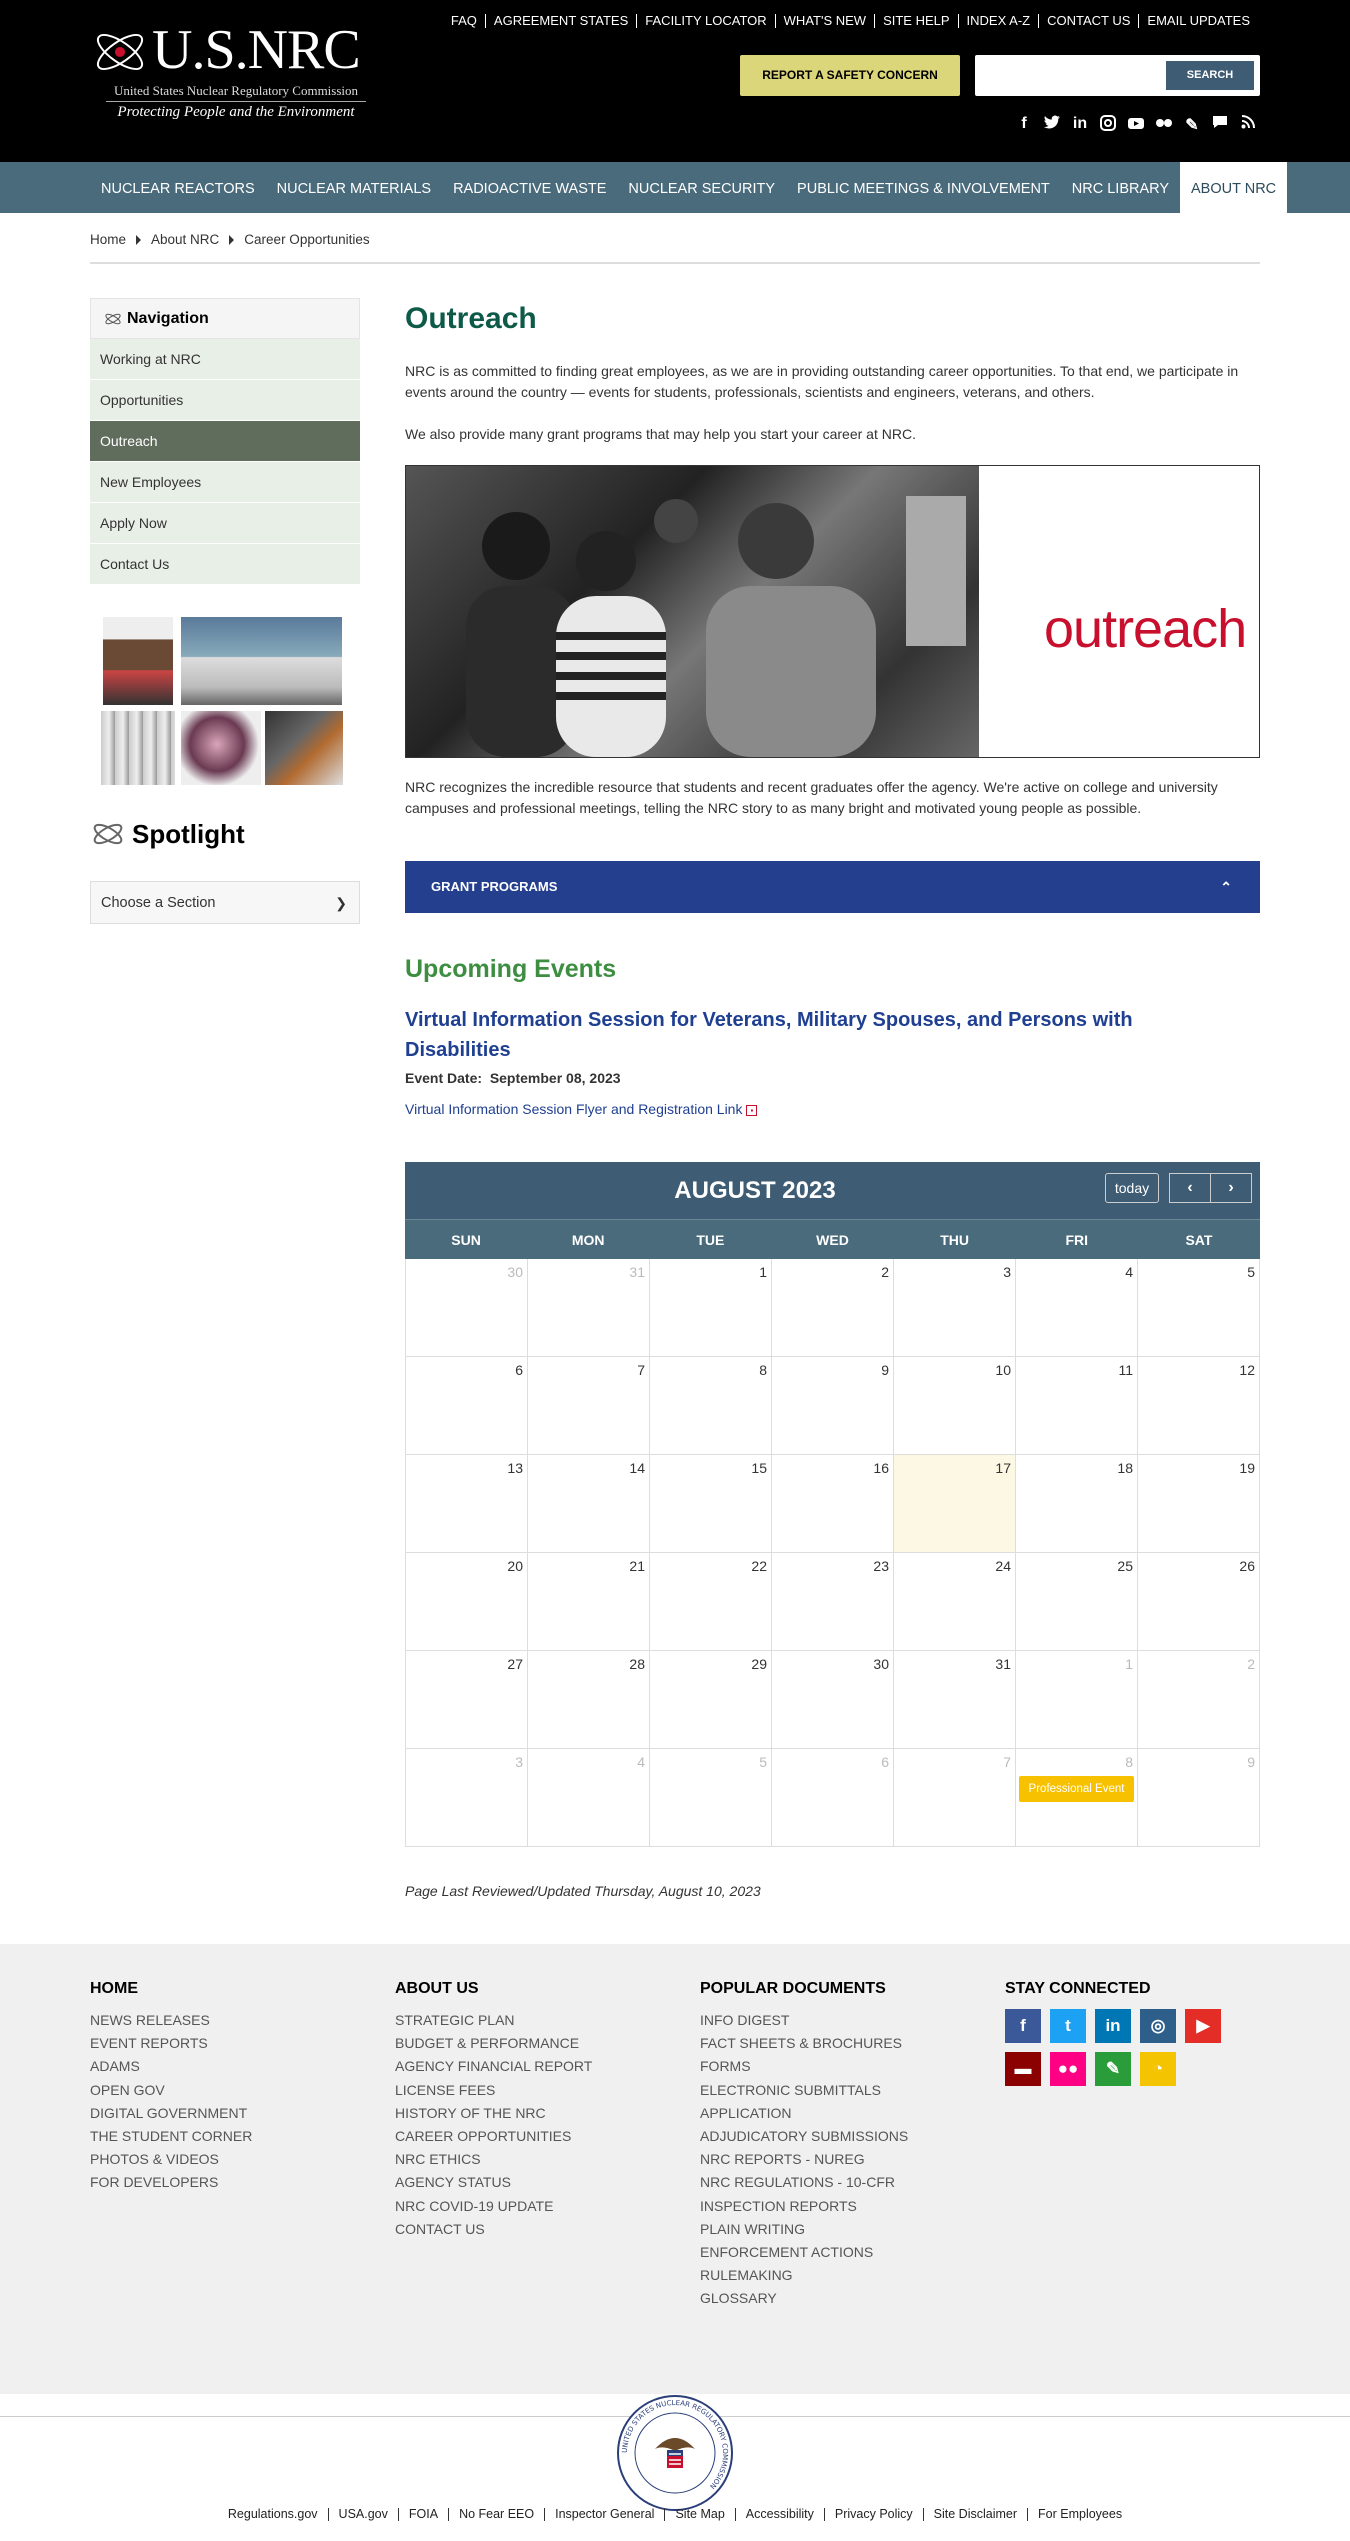 This screenshot has width=1350, height=2541. I want to click on calendar-day-cell: 12, so click(1199, 1406).